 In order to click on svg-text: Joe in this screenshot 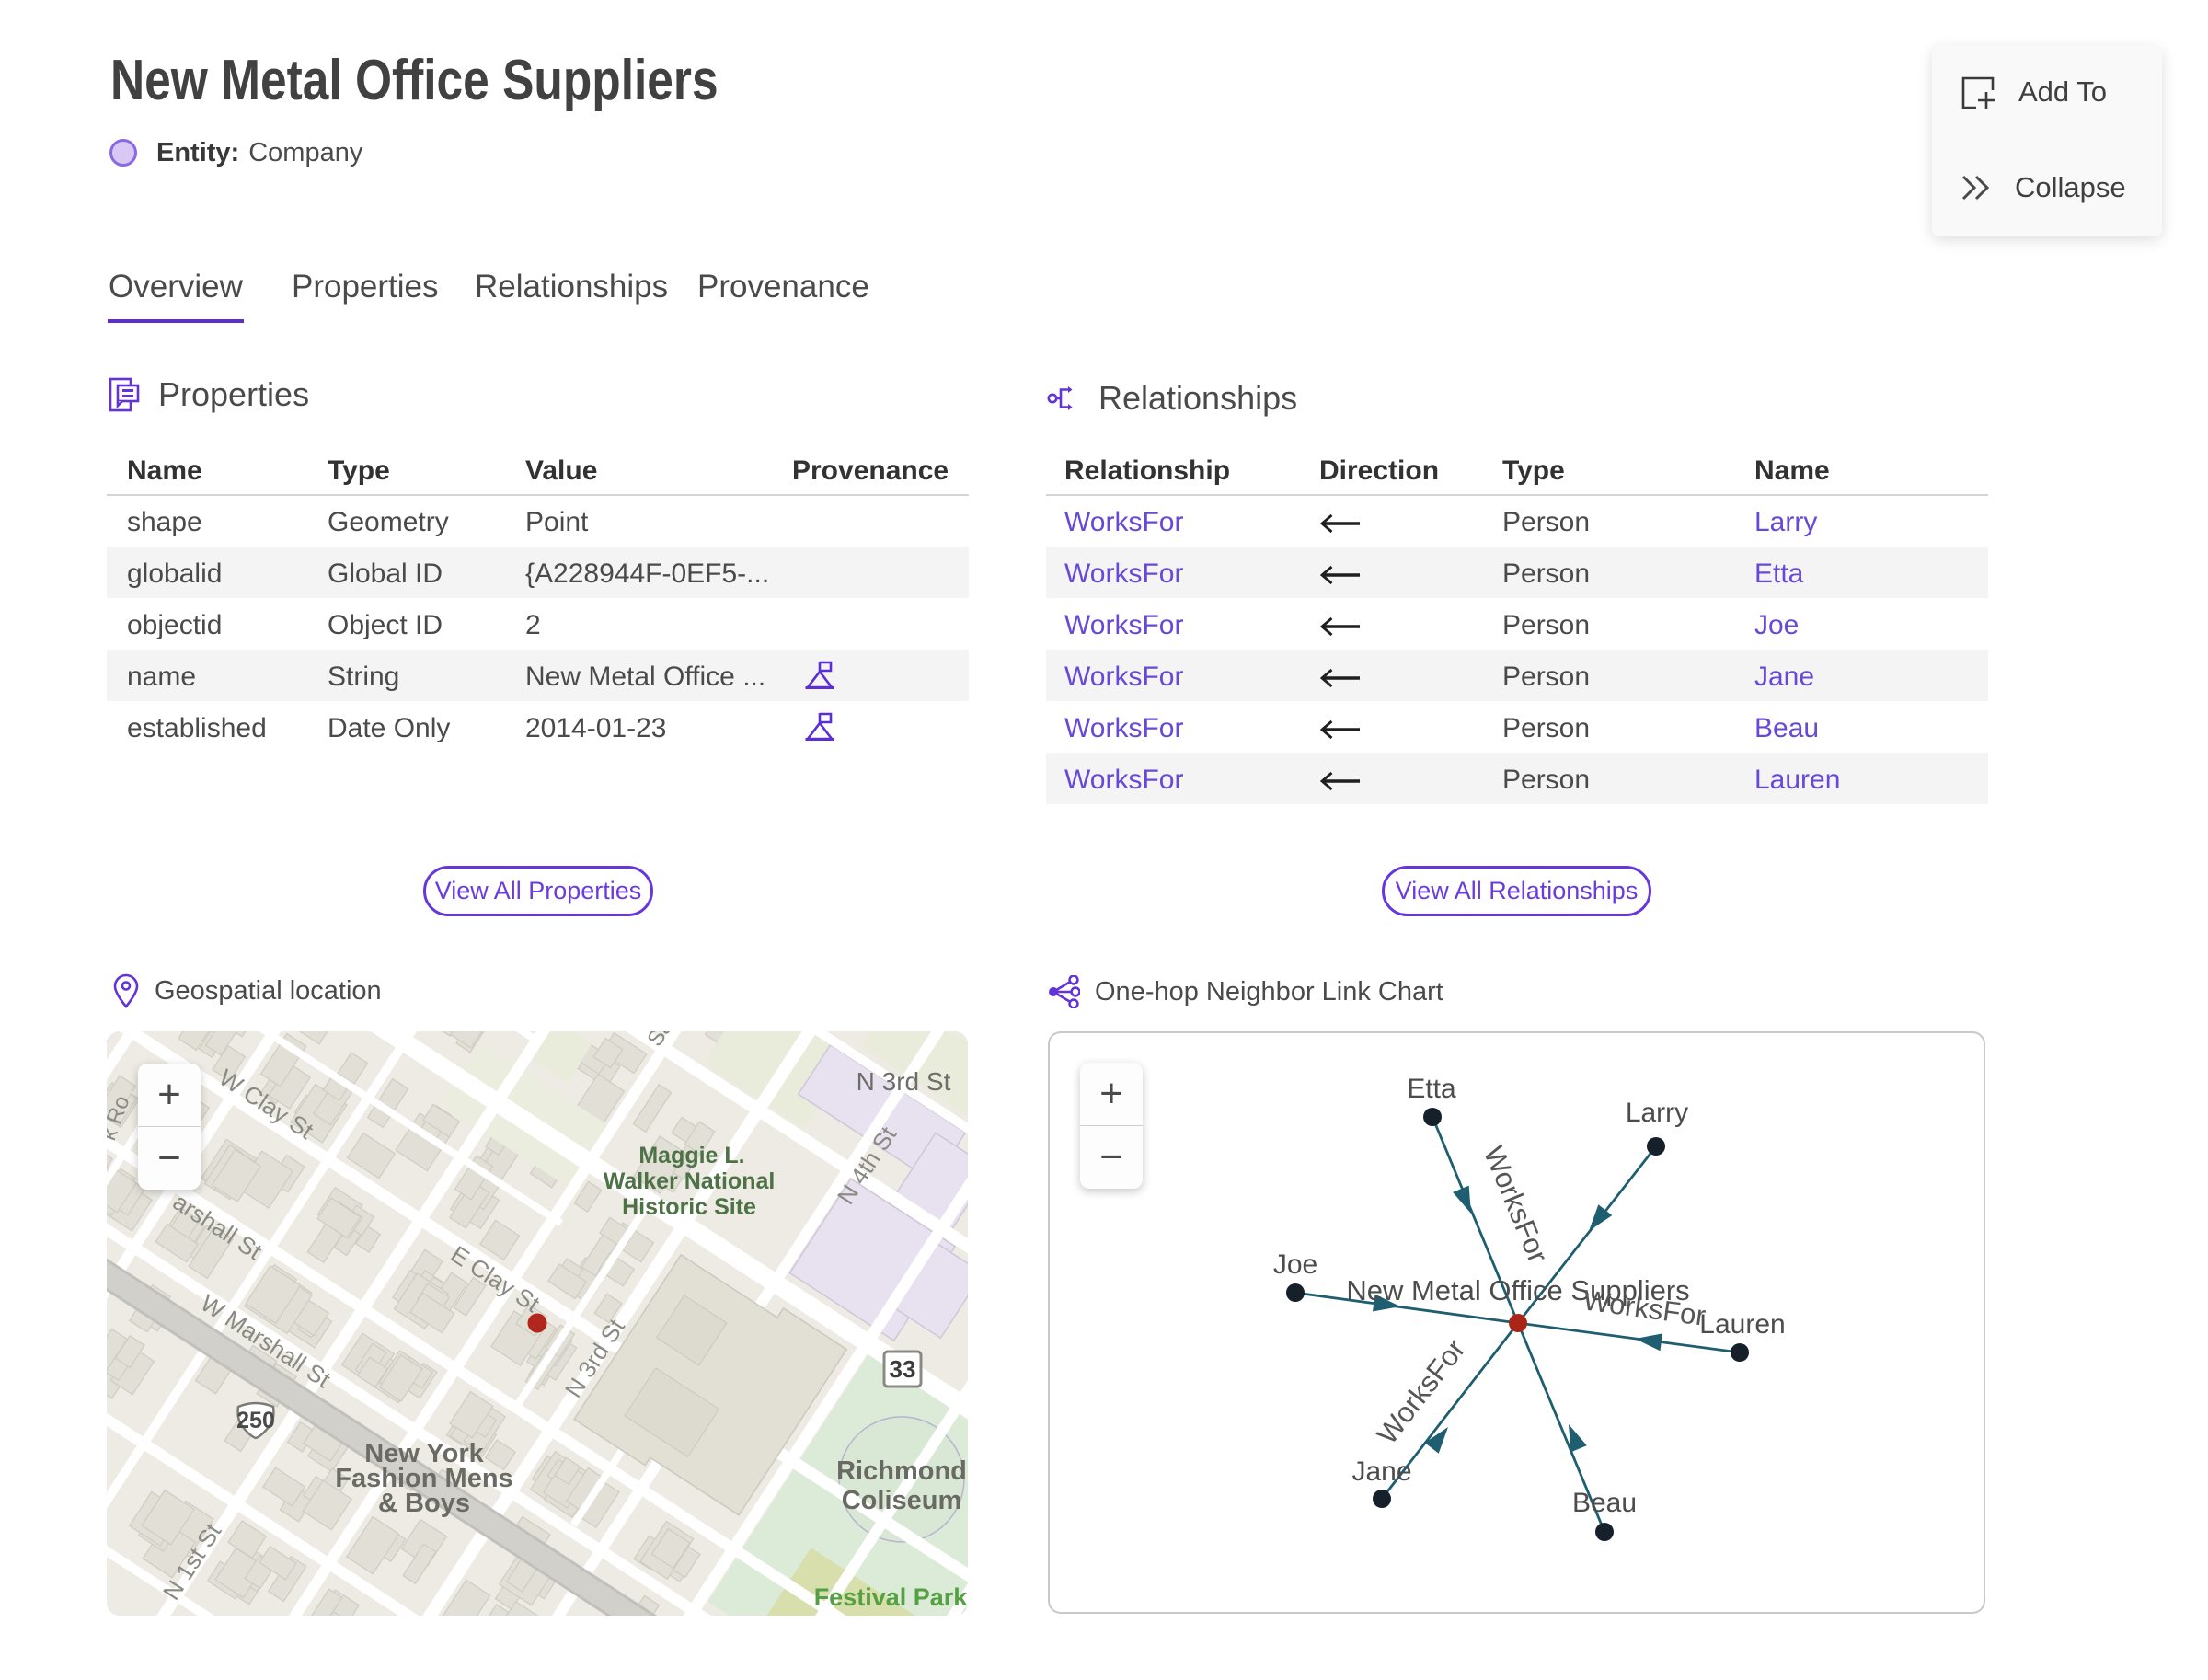, I will do `click(1295, 1264)`.